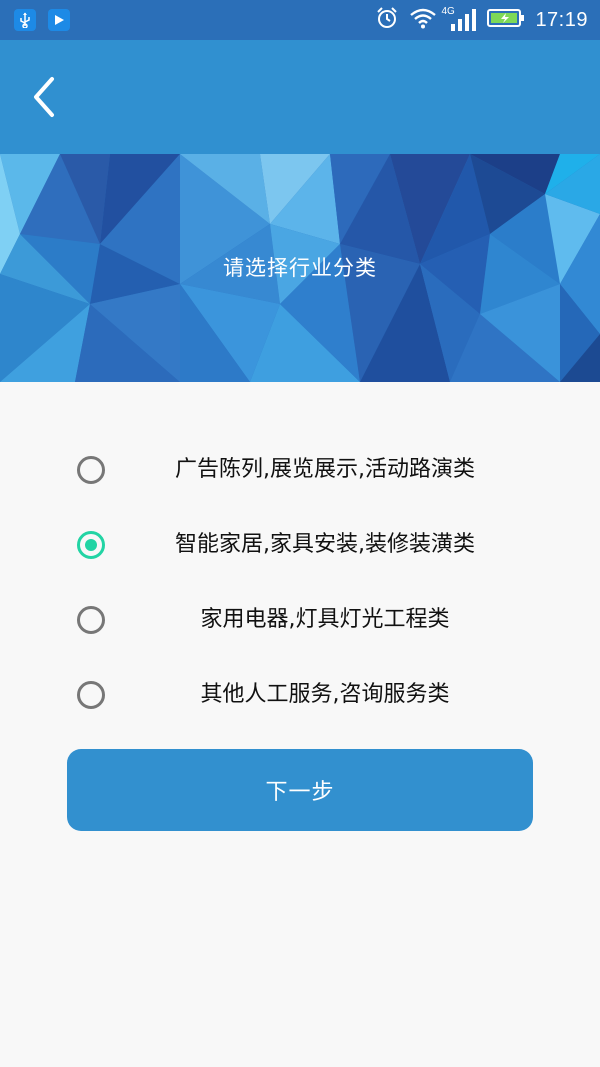 This screenshot has height=1067, width=600. I want to click on industry-option-other-services: 其他人工服务,咨询服务类, so click(300, 697).